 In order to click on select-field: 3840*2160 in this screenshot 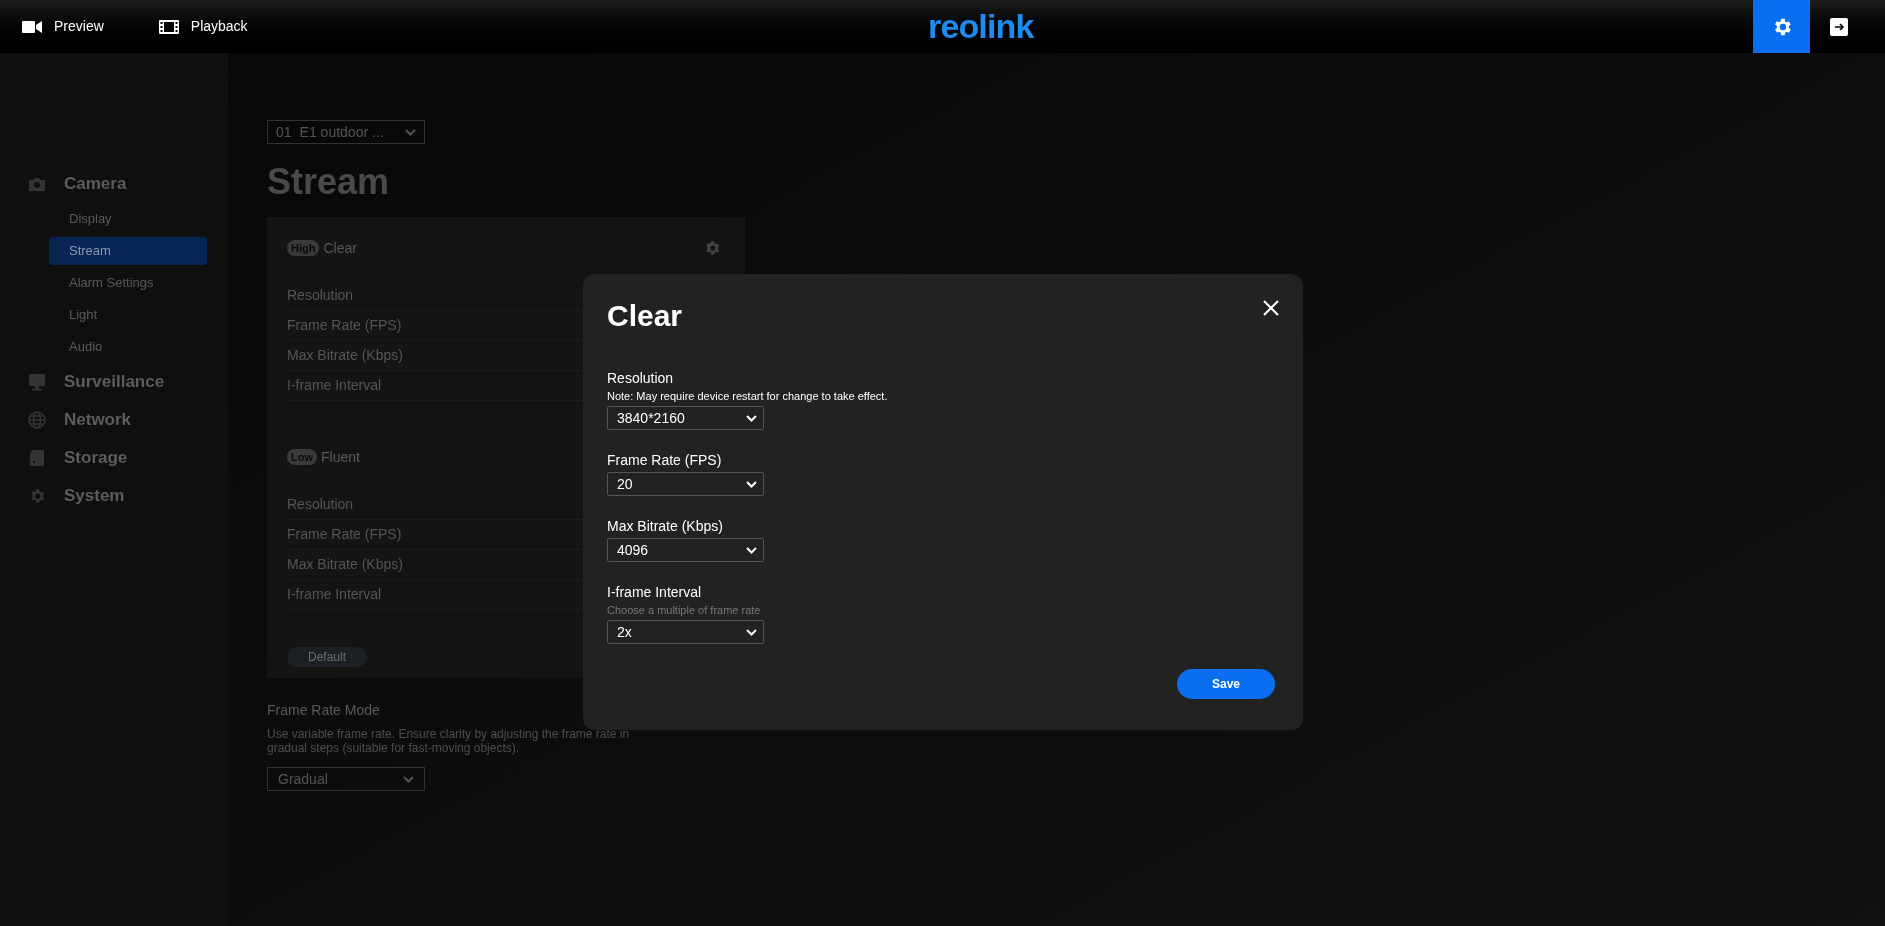, I will do `click(685, 418)`.